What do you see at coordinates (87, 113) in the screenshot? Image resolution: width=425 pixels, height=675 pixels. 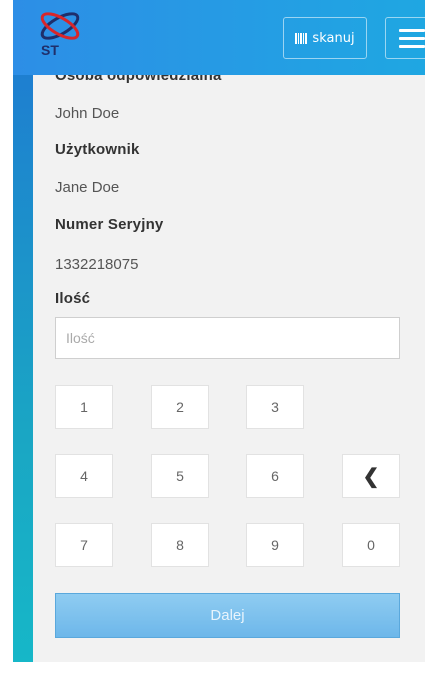 I see `responsible-value: John Doe` at bounding box center [87, 113].